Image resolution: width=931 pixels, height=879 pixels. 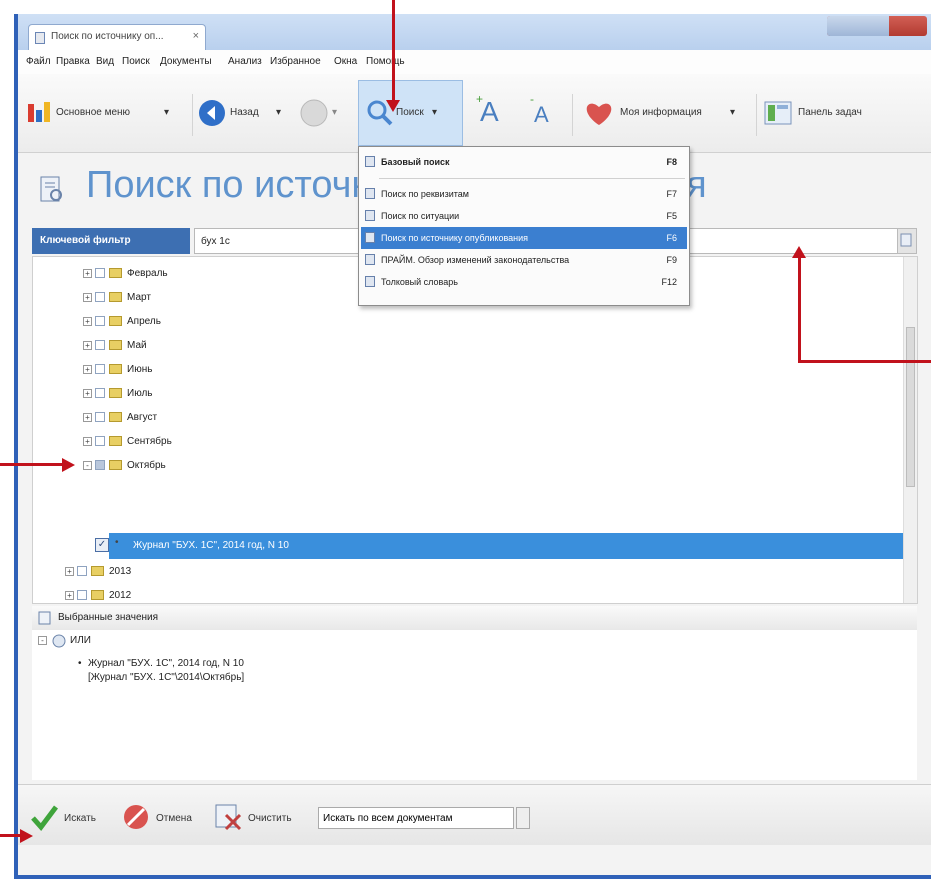 What do you see at coordinates (162, 818) in the screenshot?
I see `cancel-button: Отмена` at bounding box center [162, 818].